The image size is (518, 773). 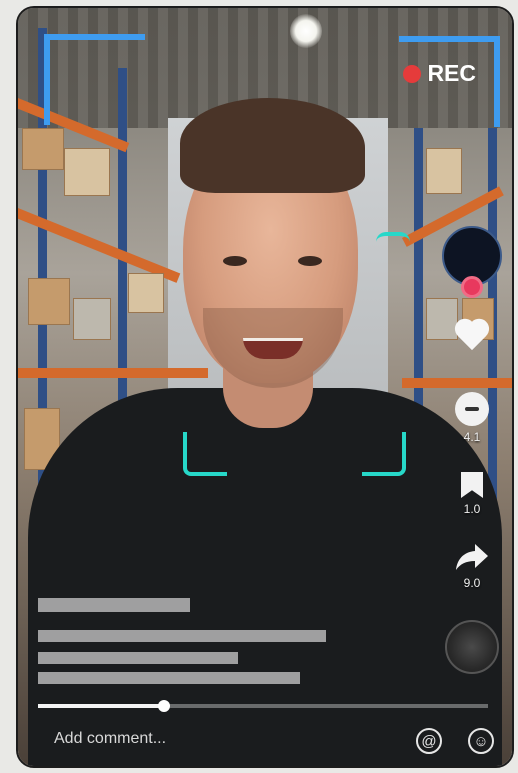 What do you see at coordinates (393, 246) in the screenshot?
I see `tracking-marker` at bounding box center [393, 246].